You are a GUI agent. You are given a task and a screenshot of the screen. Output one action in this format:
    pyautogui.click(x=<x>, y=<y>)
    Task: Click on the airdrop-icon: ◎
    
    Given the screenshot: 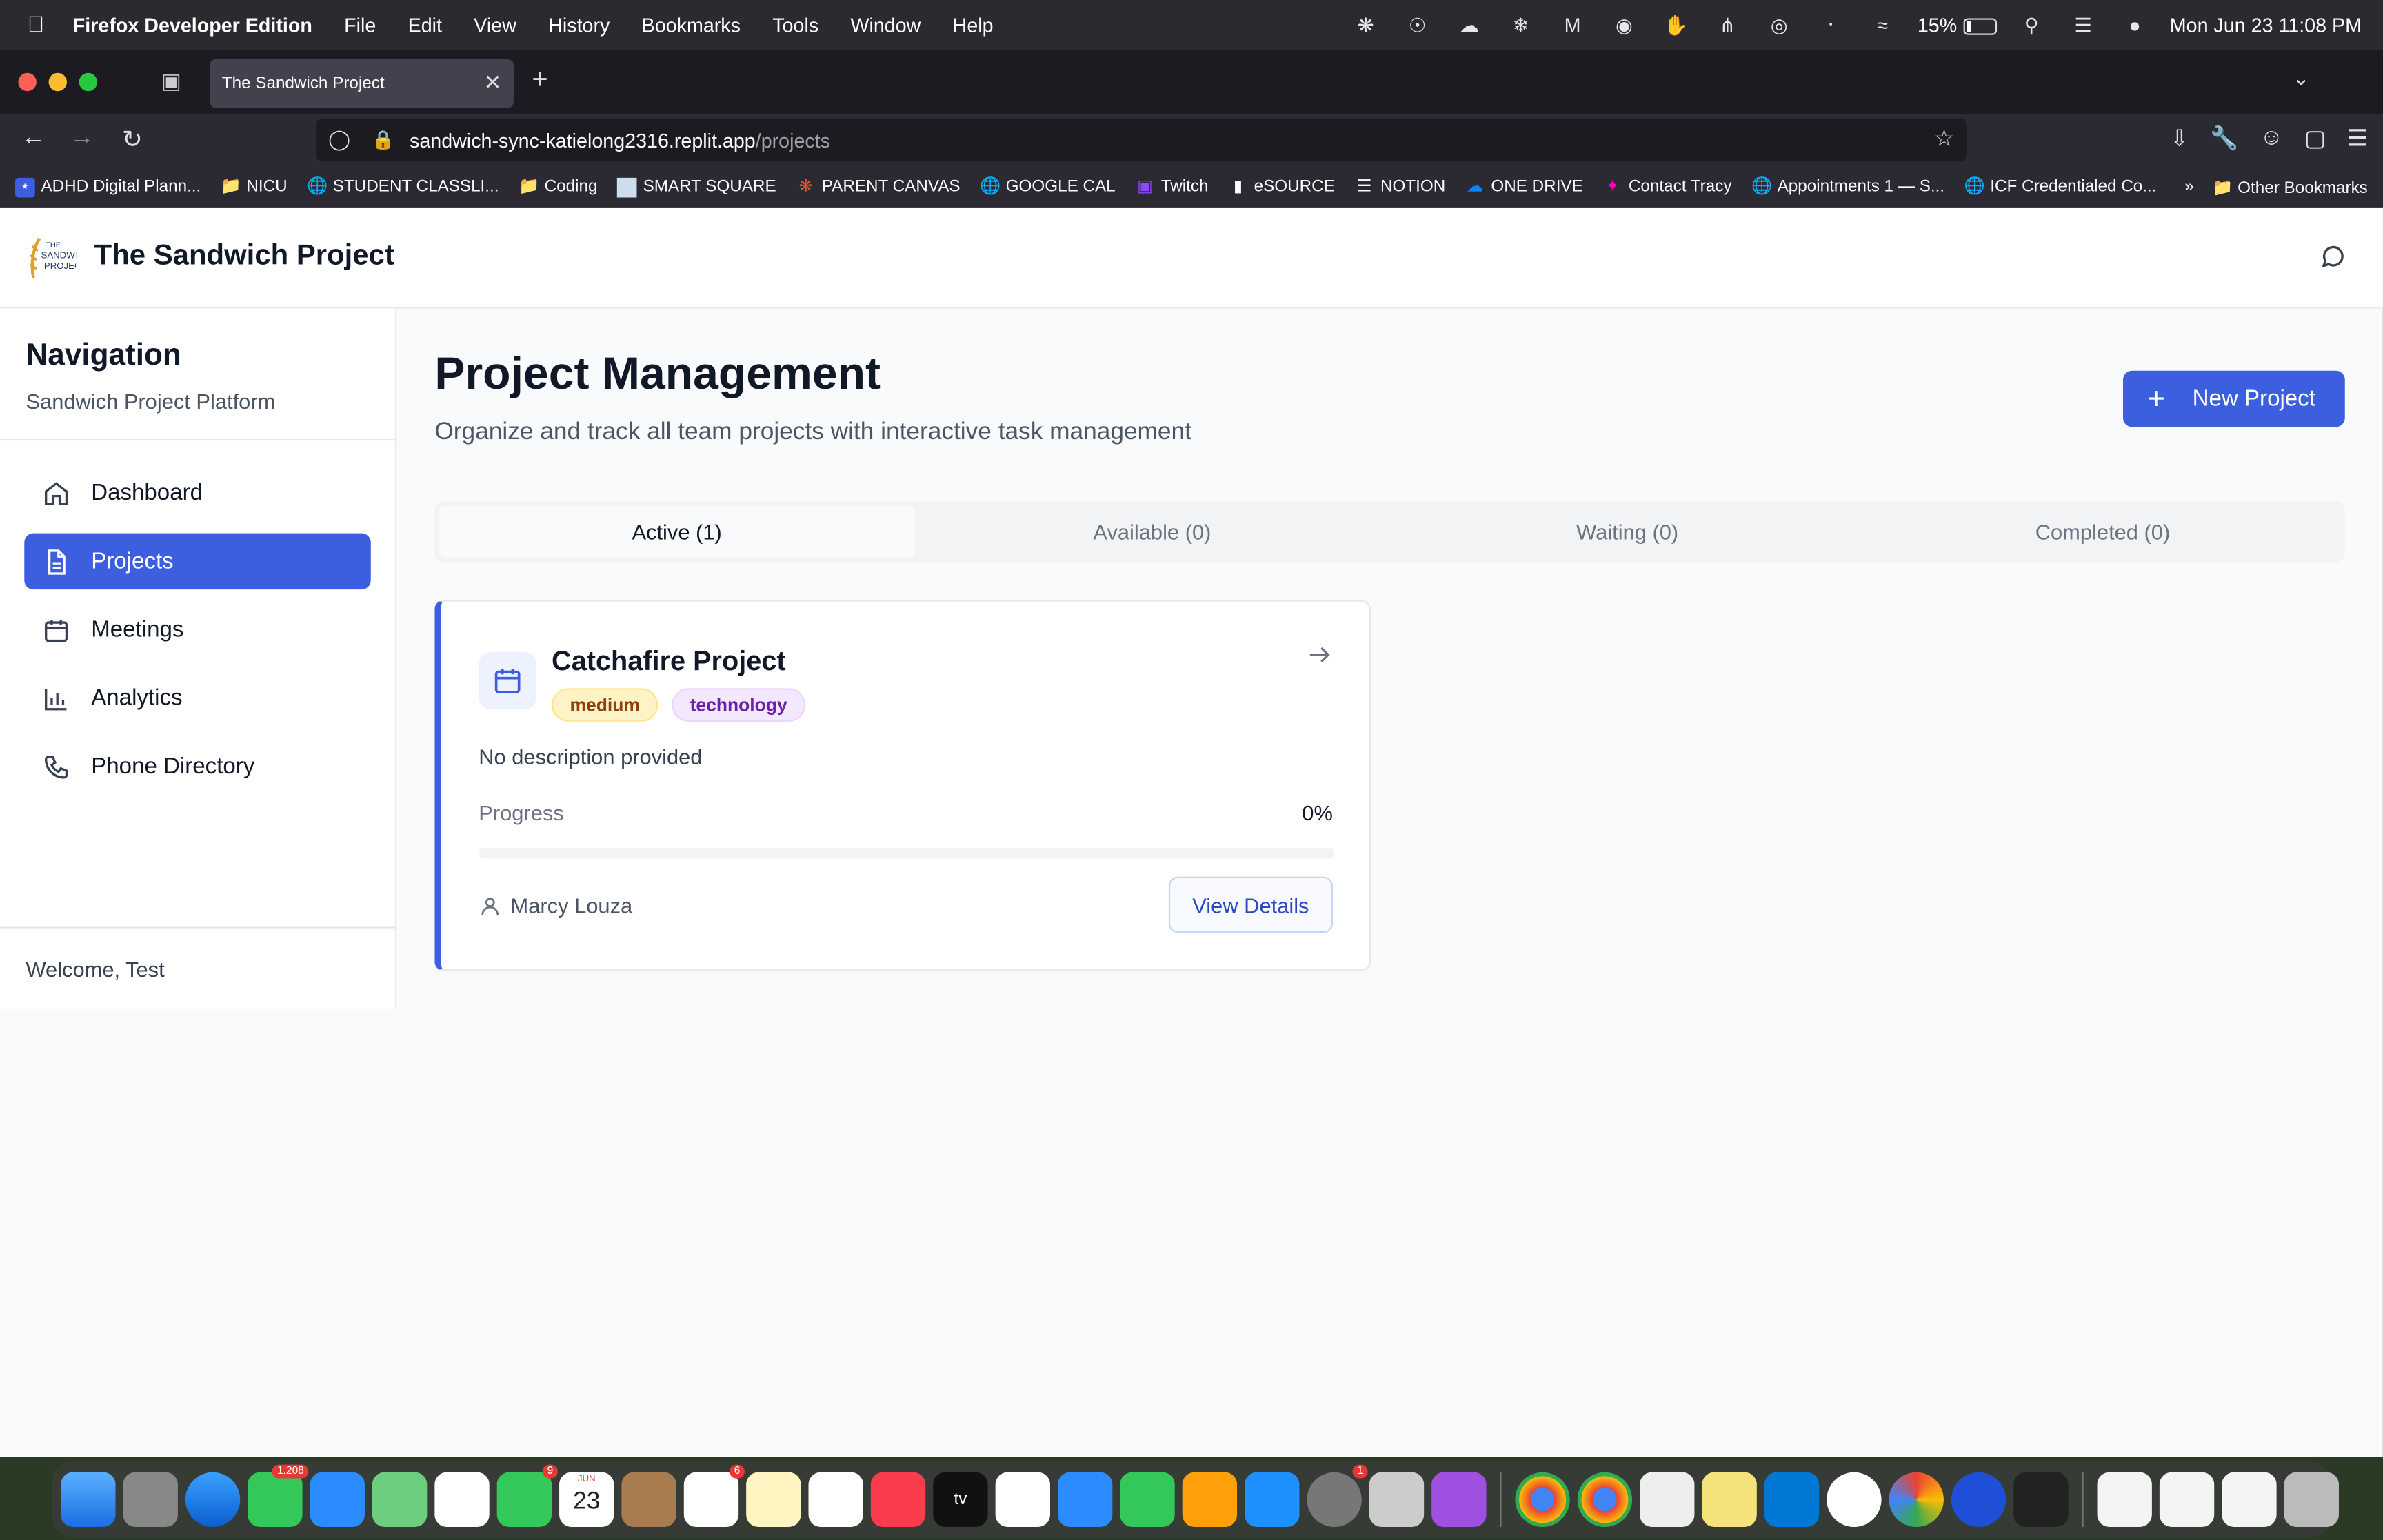 What is the action you would take?
    pyautogui.click(x=1779, y=25)
    